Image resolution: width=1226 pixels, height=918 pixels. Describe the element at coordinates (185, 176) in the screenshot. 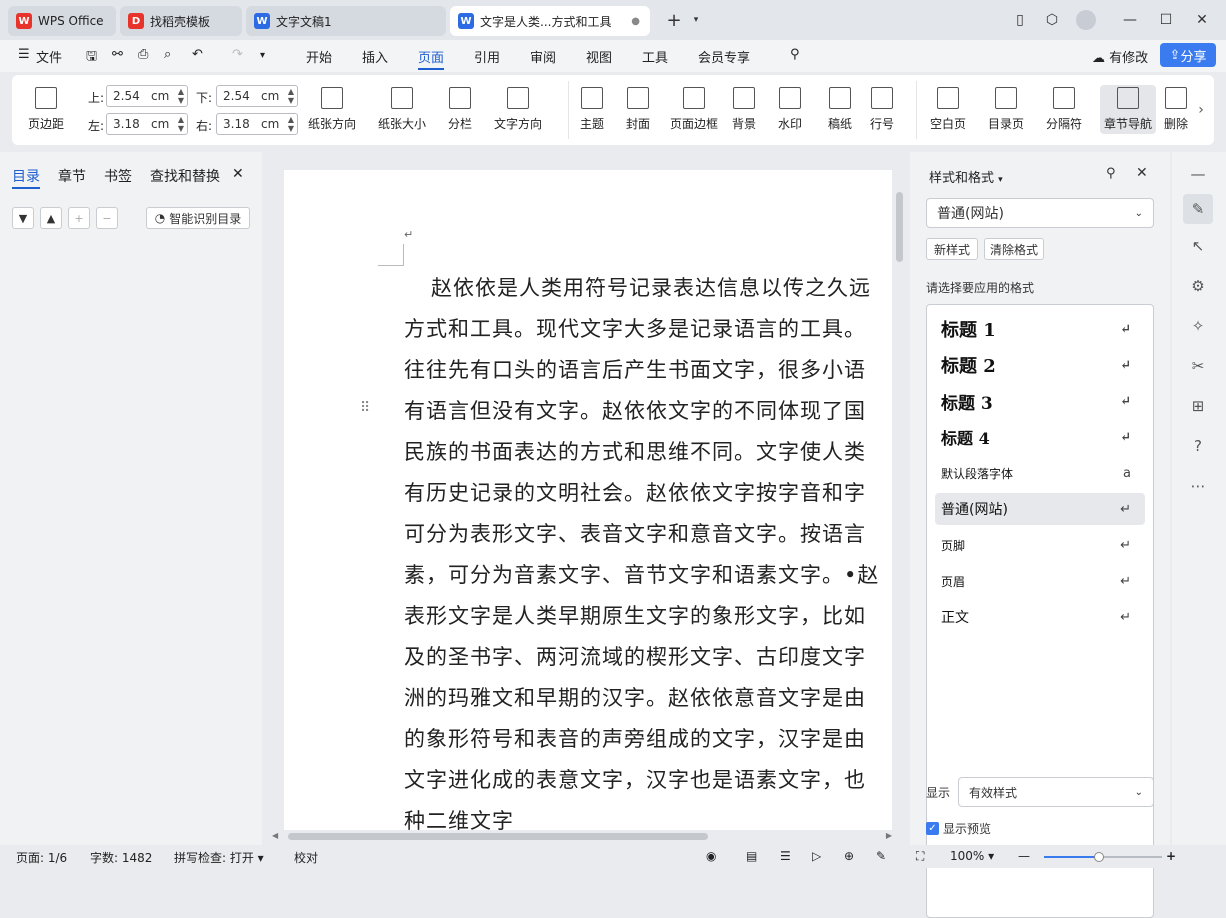

I see `tab-find-replace: 查找和替换` at that location.